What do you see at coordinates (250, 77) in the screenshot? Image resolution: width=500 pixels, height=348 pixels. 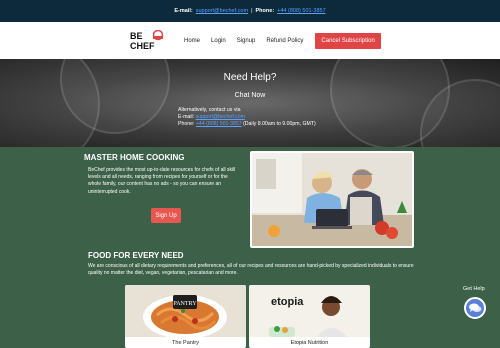 I see `help-title: Need Help?` at bounding box center [250, 77].